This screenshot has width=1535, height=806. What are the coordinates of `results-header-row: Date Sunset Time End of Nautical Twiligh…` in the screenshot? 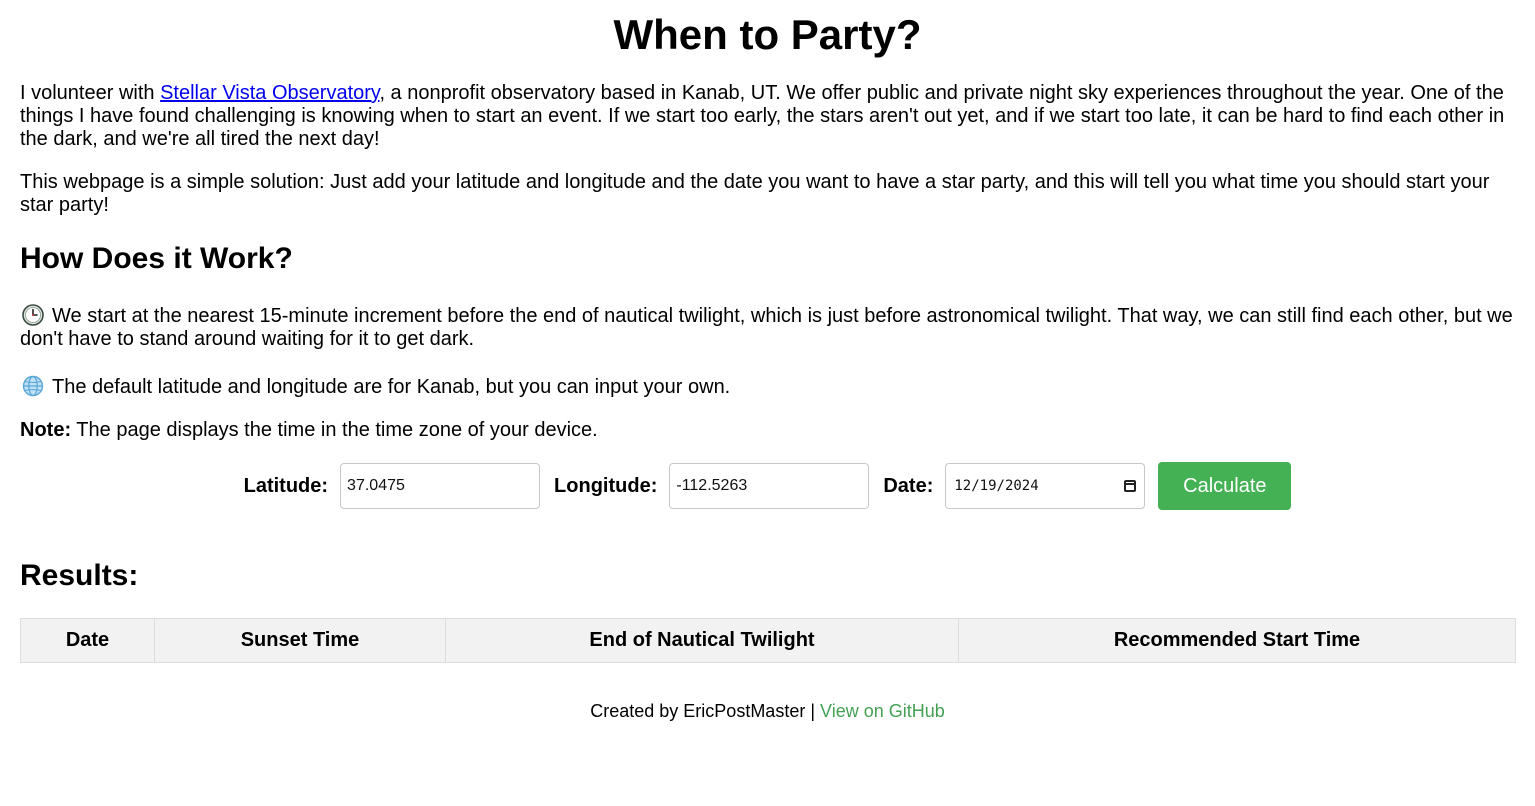 It's located at (768, 640).